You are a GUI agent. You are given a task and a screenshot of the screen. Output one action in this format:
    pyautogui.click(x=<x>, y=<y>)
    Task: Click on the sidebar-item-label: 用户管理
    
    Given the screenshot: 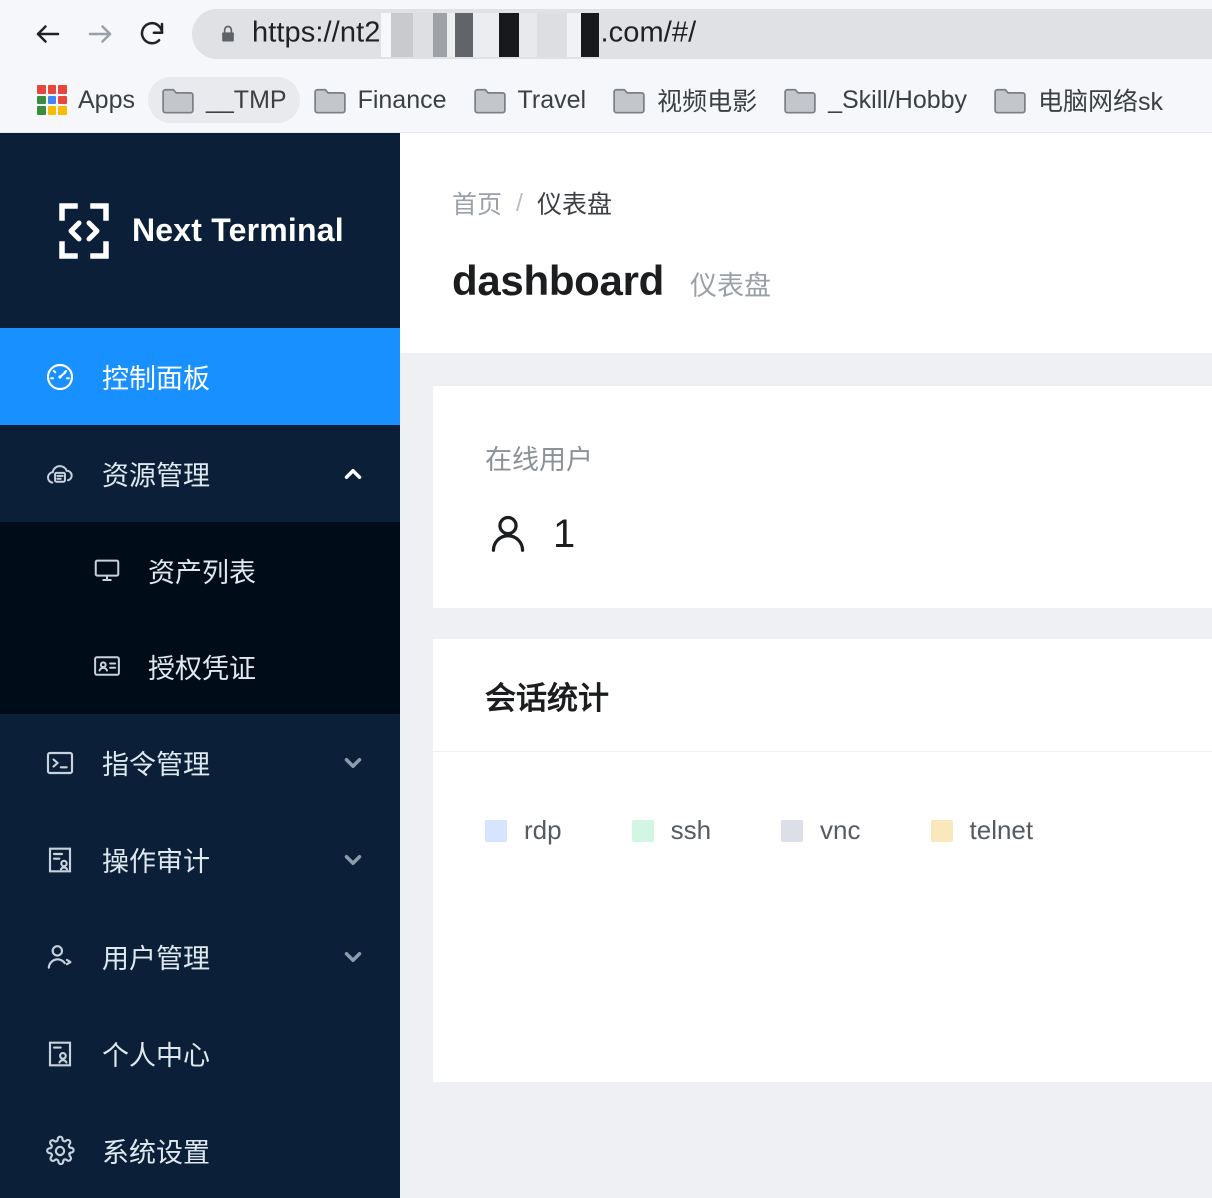 What is the action you would take?
    pyautogui.click(x=156, y=959)
    